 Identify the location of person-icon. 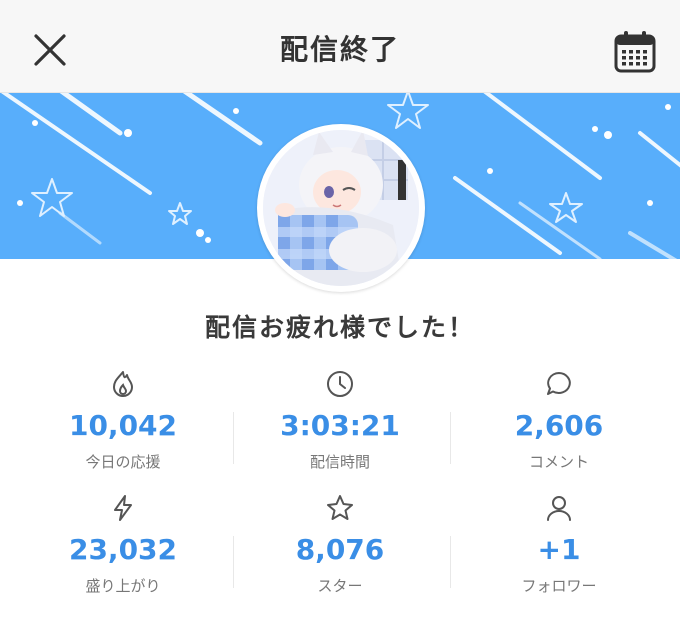
(559, 508).